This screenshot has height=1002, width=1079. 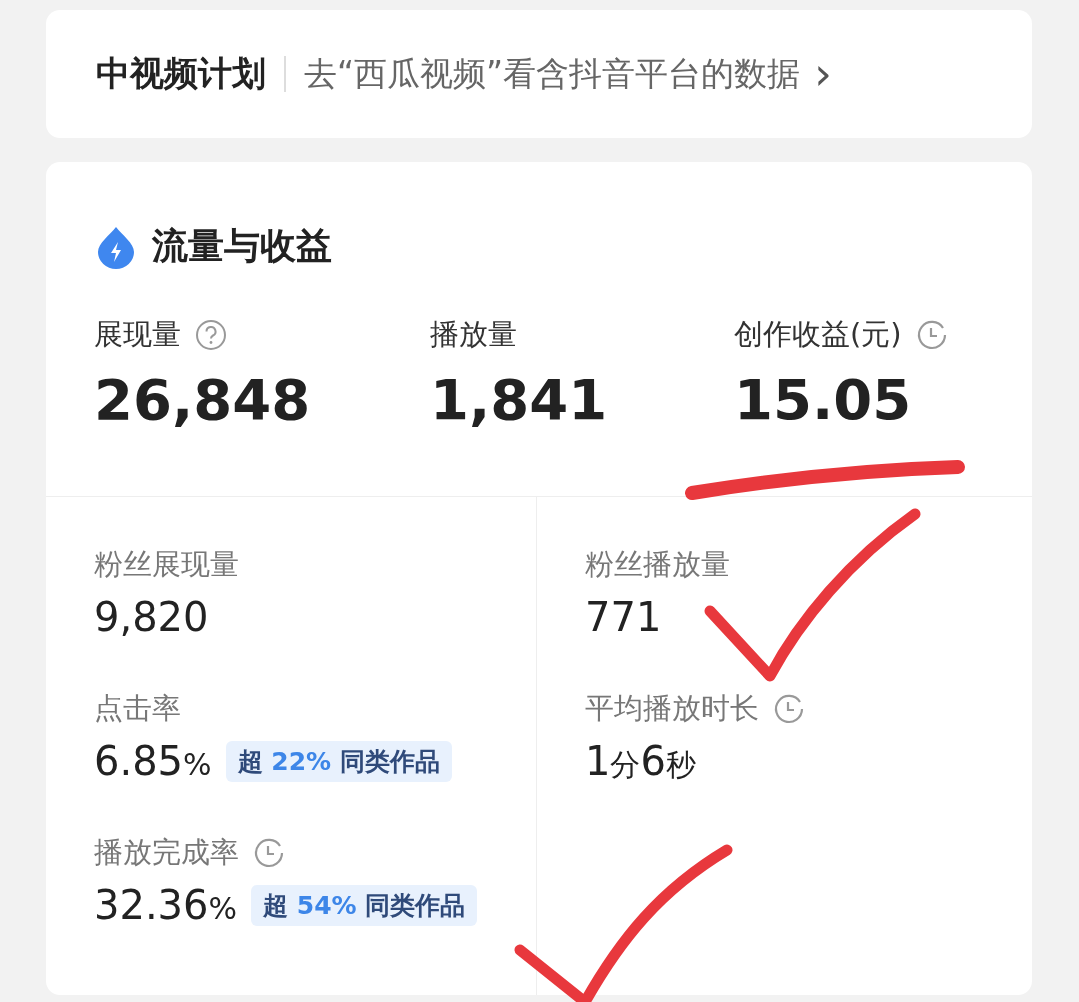 What do you see at coordinates (203, 400) in the screenshot?
I see `metric-value: 26,848` at bounding box center [203, 400].